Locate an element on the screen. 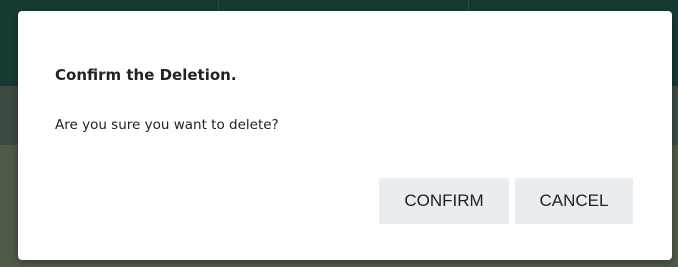 Image resolution: width=678 pixels, height=267 pixels. cancel-button: CANCEL is located at coordinates (574, 201).